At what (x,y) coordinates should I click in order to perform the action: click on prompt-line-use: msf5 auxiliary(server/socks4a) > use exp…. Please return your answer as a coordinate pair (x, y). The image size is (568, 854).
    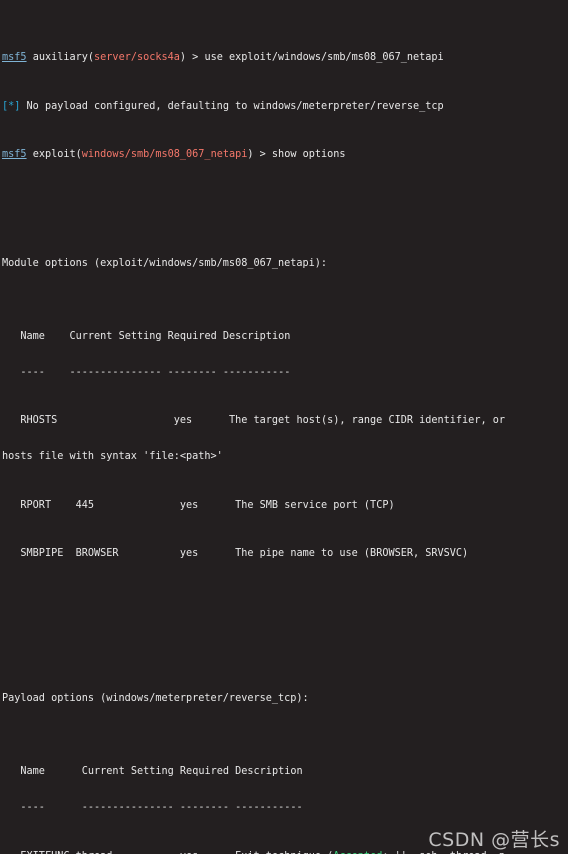
    Looking at the image, I should click on (223, 58).